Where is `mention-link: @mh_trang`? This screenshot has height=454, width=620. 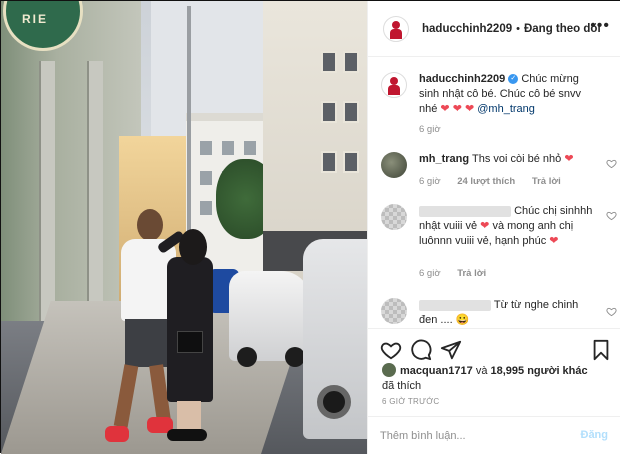
mention-link: @mh_trang is located at coordinates (506, 109).